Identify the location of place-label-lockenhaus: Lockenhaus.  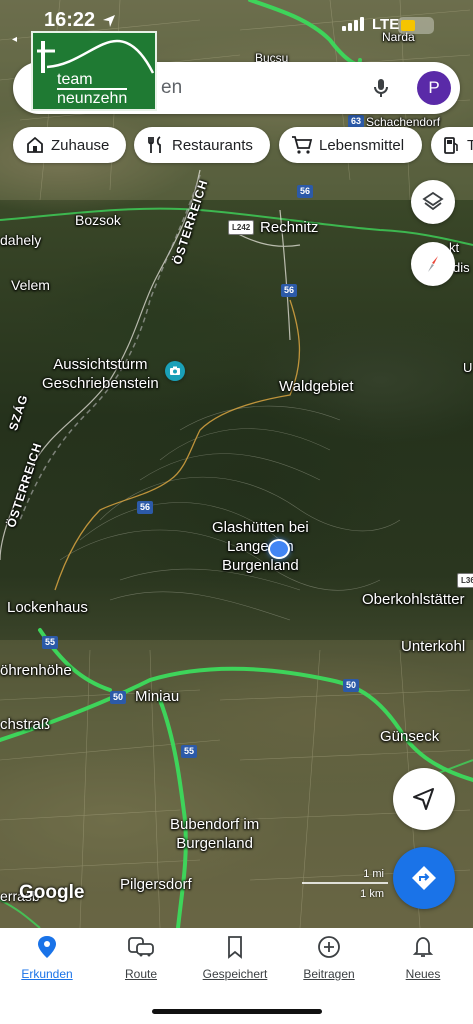
(47, 607).